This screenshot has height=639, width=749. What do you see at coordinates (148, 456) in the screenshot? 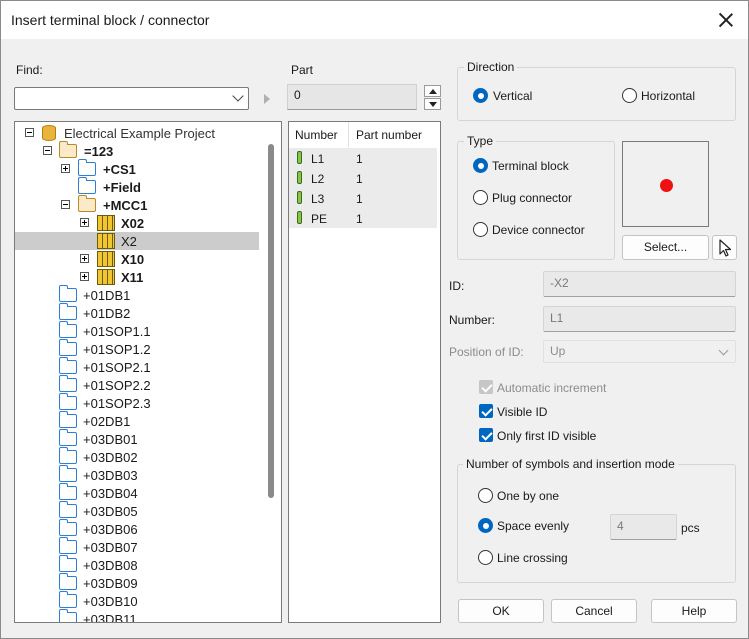
I see `tree-item: +03DB02` at bounding box center [148, 456].